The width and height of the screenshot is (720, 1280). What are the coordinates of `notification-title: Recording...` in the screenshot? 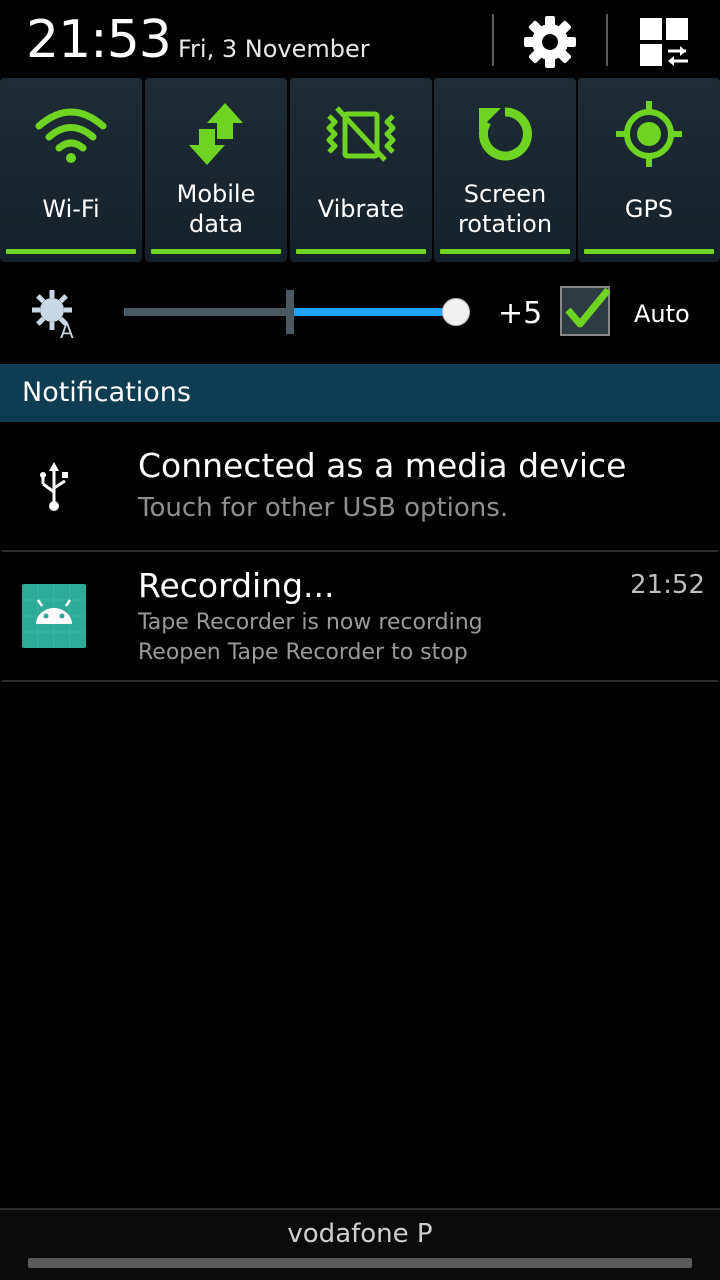 It's located at (236, 585).